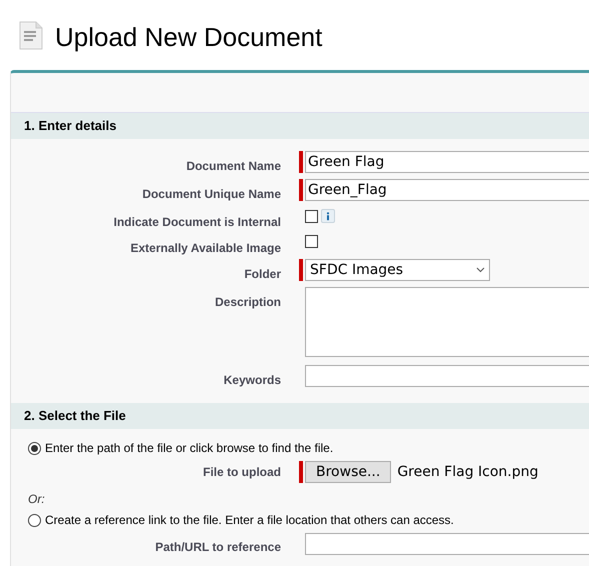  Describe the element at coordinates (300, 416) in the screenshot. I see `section-header: 2. Select the File` at that location.